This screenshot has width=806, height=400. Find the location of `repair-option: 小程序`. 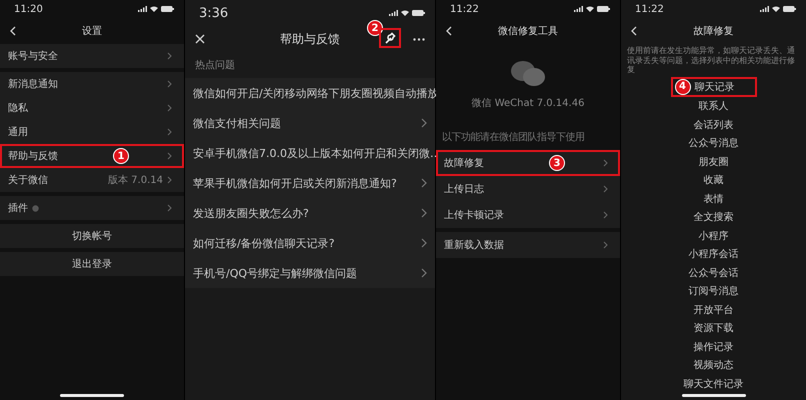

repair-option: 小程序 is located at coordinates (713, 235).